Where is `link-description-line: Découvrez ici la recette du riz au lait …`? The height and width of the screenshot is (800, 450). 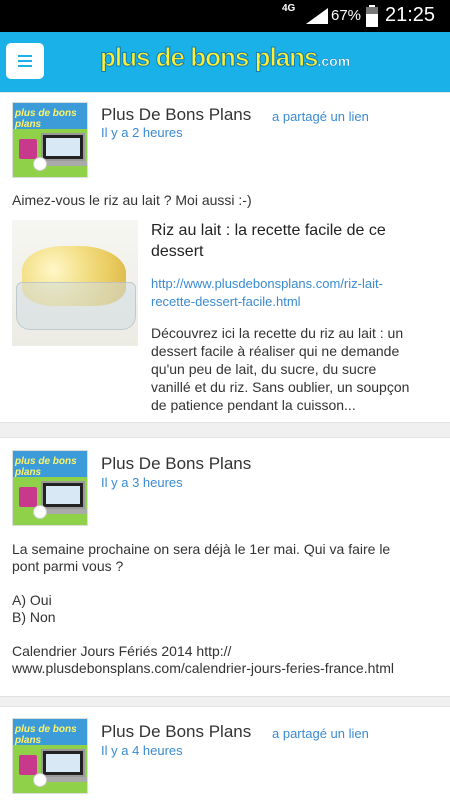 link-description-line: Découvrez ici la recette du riz au lait … is located at coordinates (277, 333).